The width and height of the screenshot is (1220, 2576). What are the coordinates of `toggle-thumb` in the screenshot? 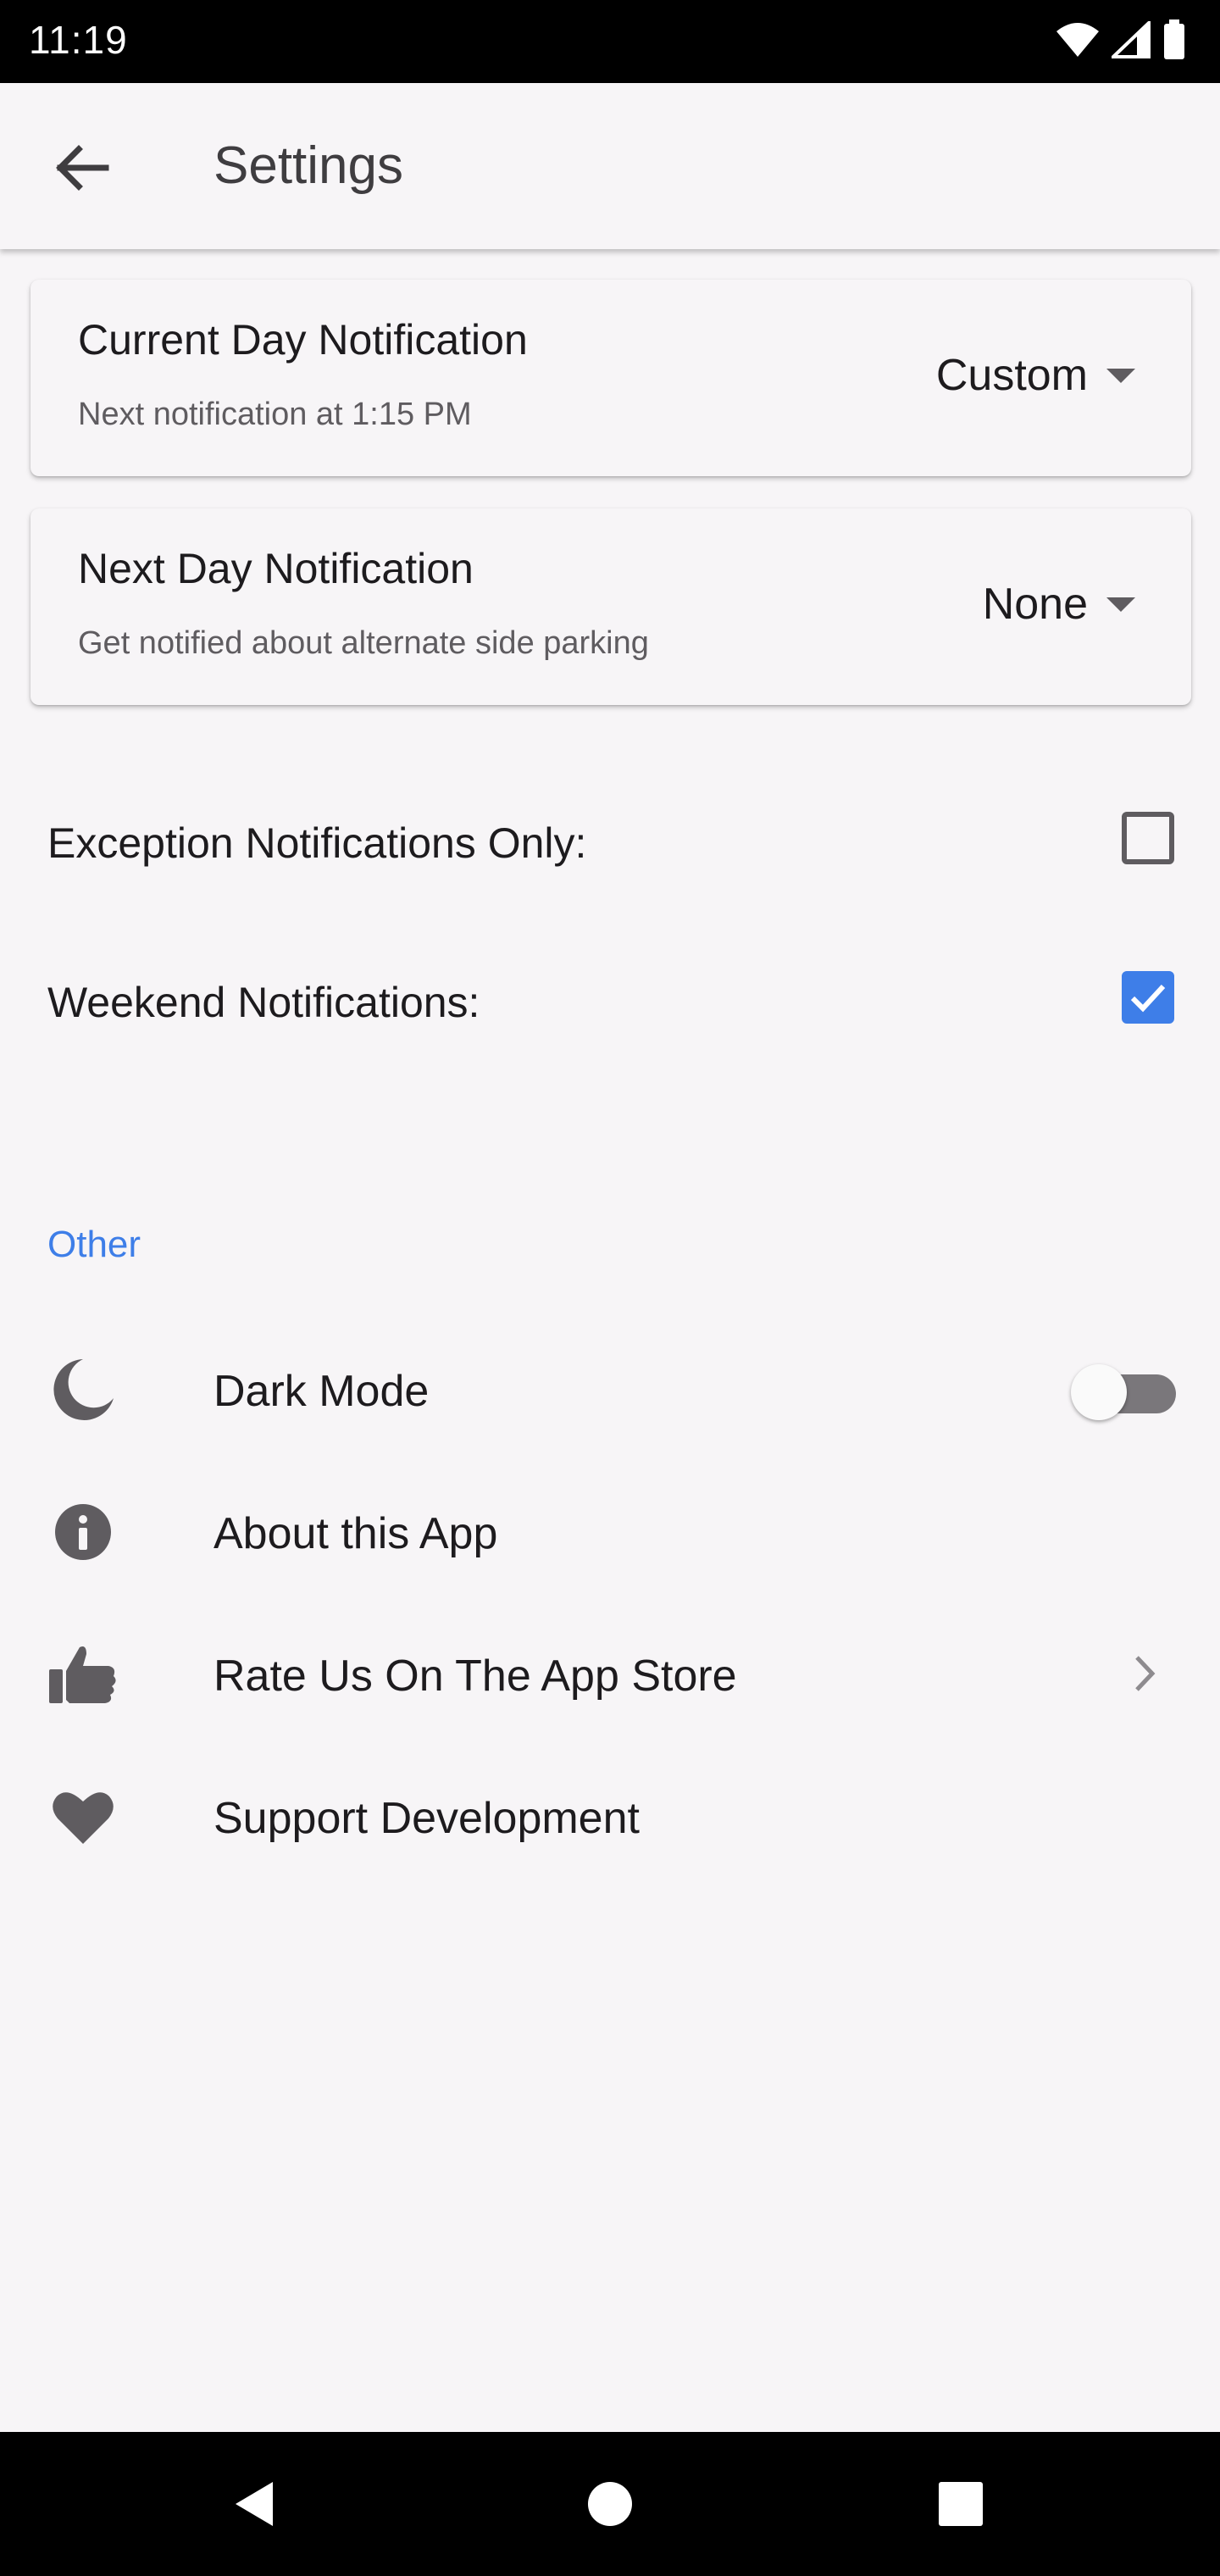 It's located at (1099, 1392).